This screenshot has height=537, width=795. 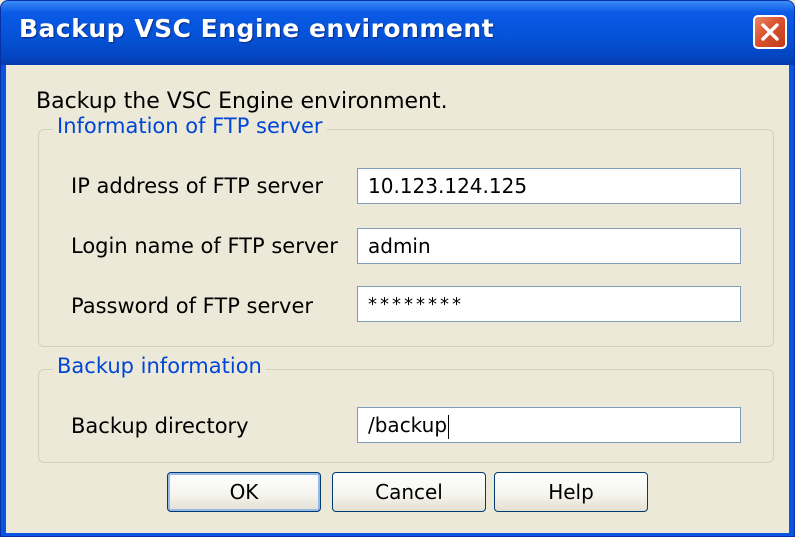 I want to click on dialog-description: Backup the VSC Engine environment., so click(x=242, y=101).